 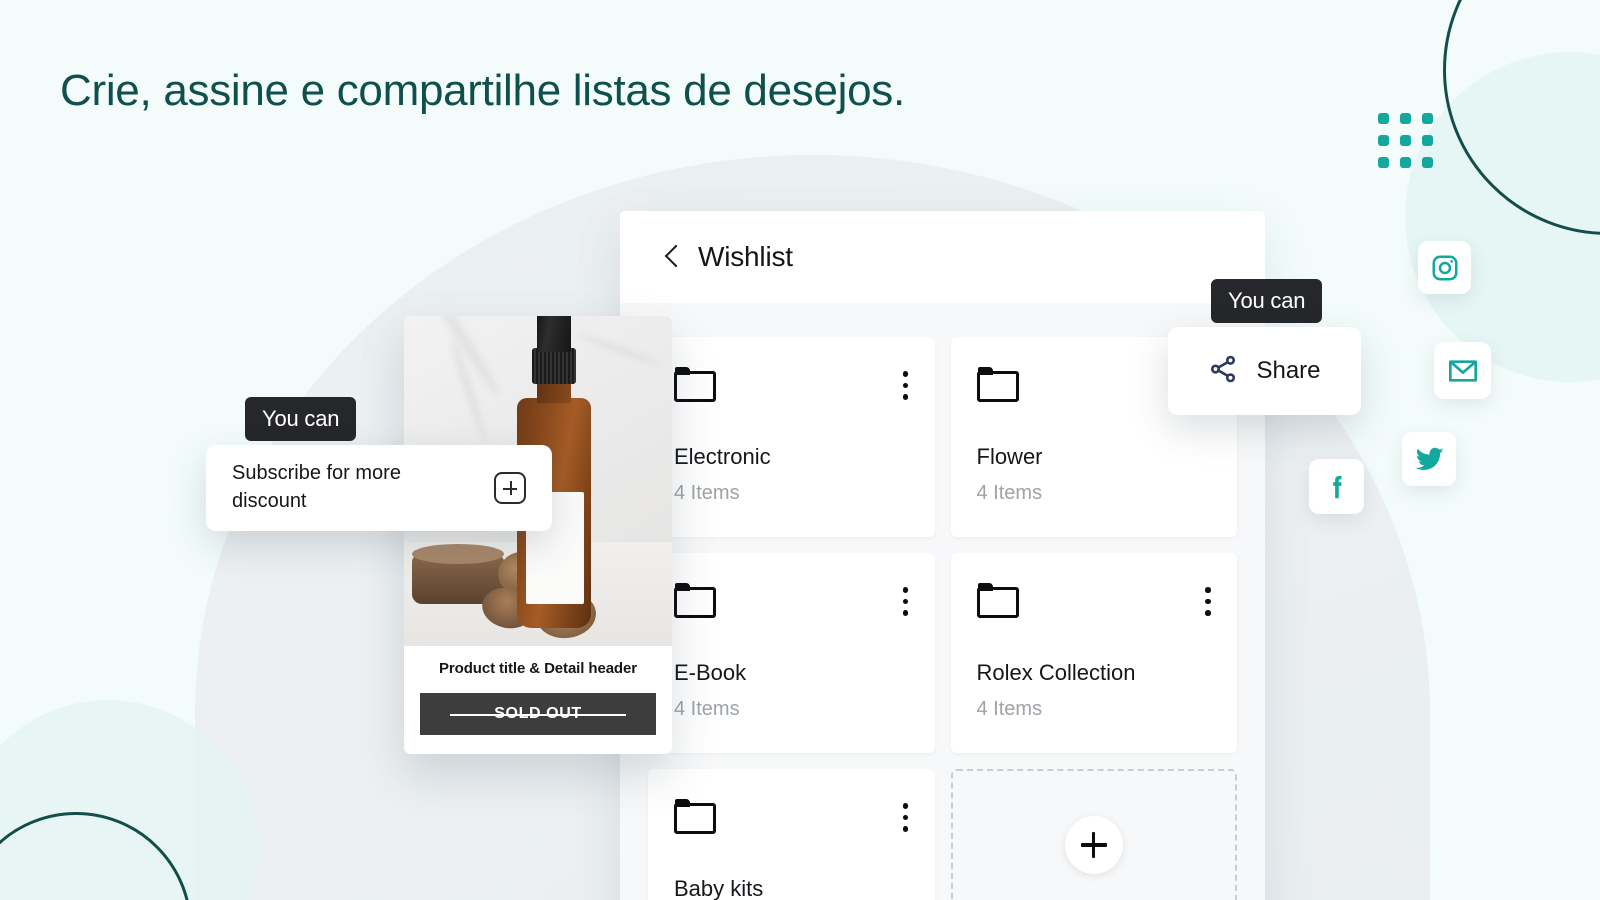 What do you see at coordinates (1056, 672) in the screenshot?
I see `collection-name: Rolex Collection` at bounding box center [1056, 672].